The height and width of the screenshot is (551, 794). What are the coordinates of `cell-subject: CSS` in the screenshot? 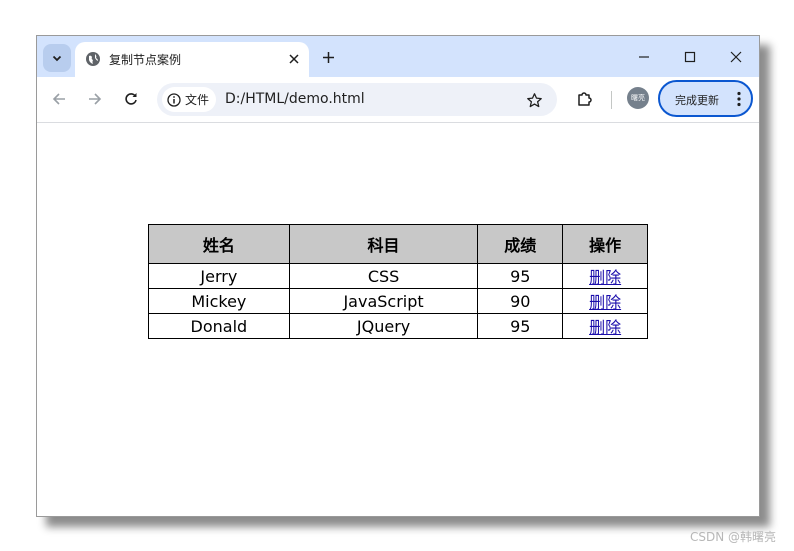 It's located at (383, 276).